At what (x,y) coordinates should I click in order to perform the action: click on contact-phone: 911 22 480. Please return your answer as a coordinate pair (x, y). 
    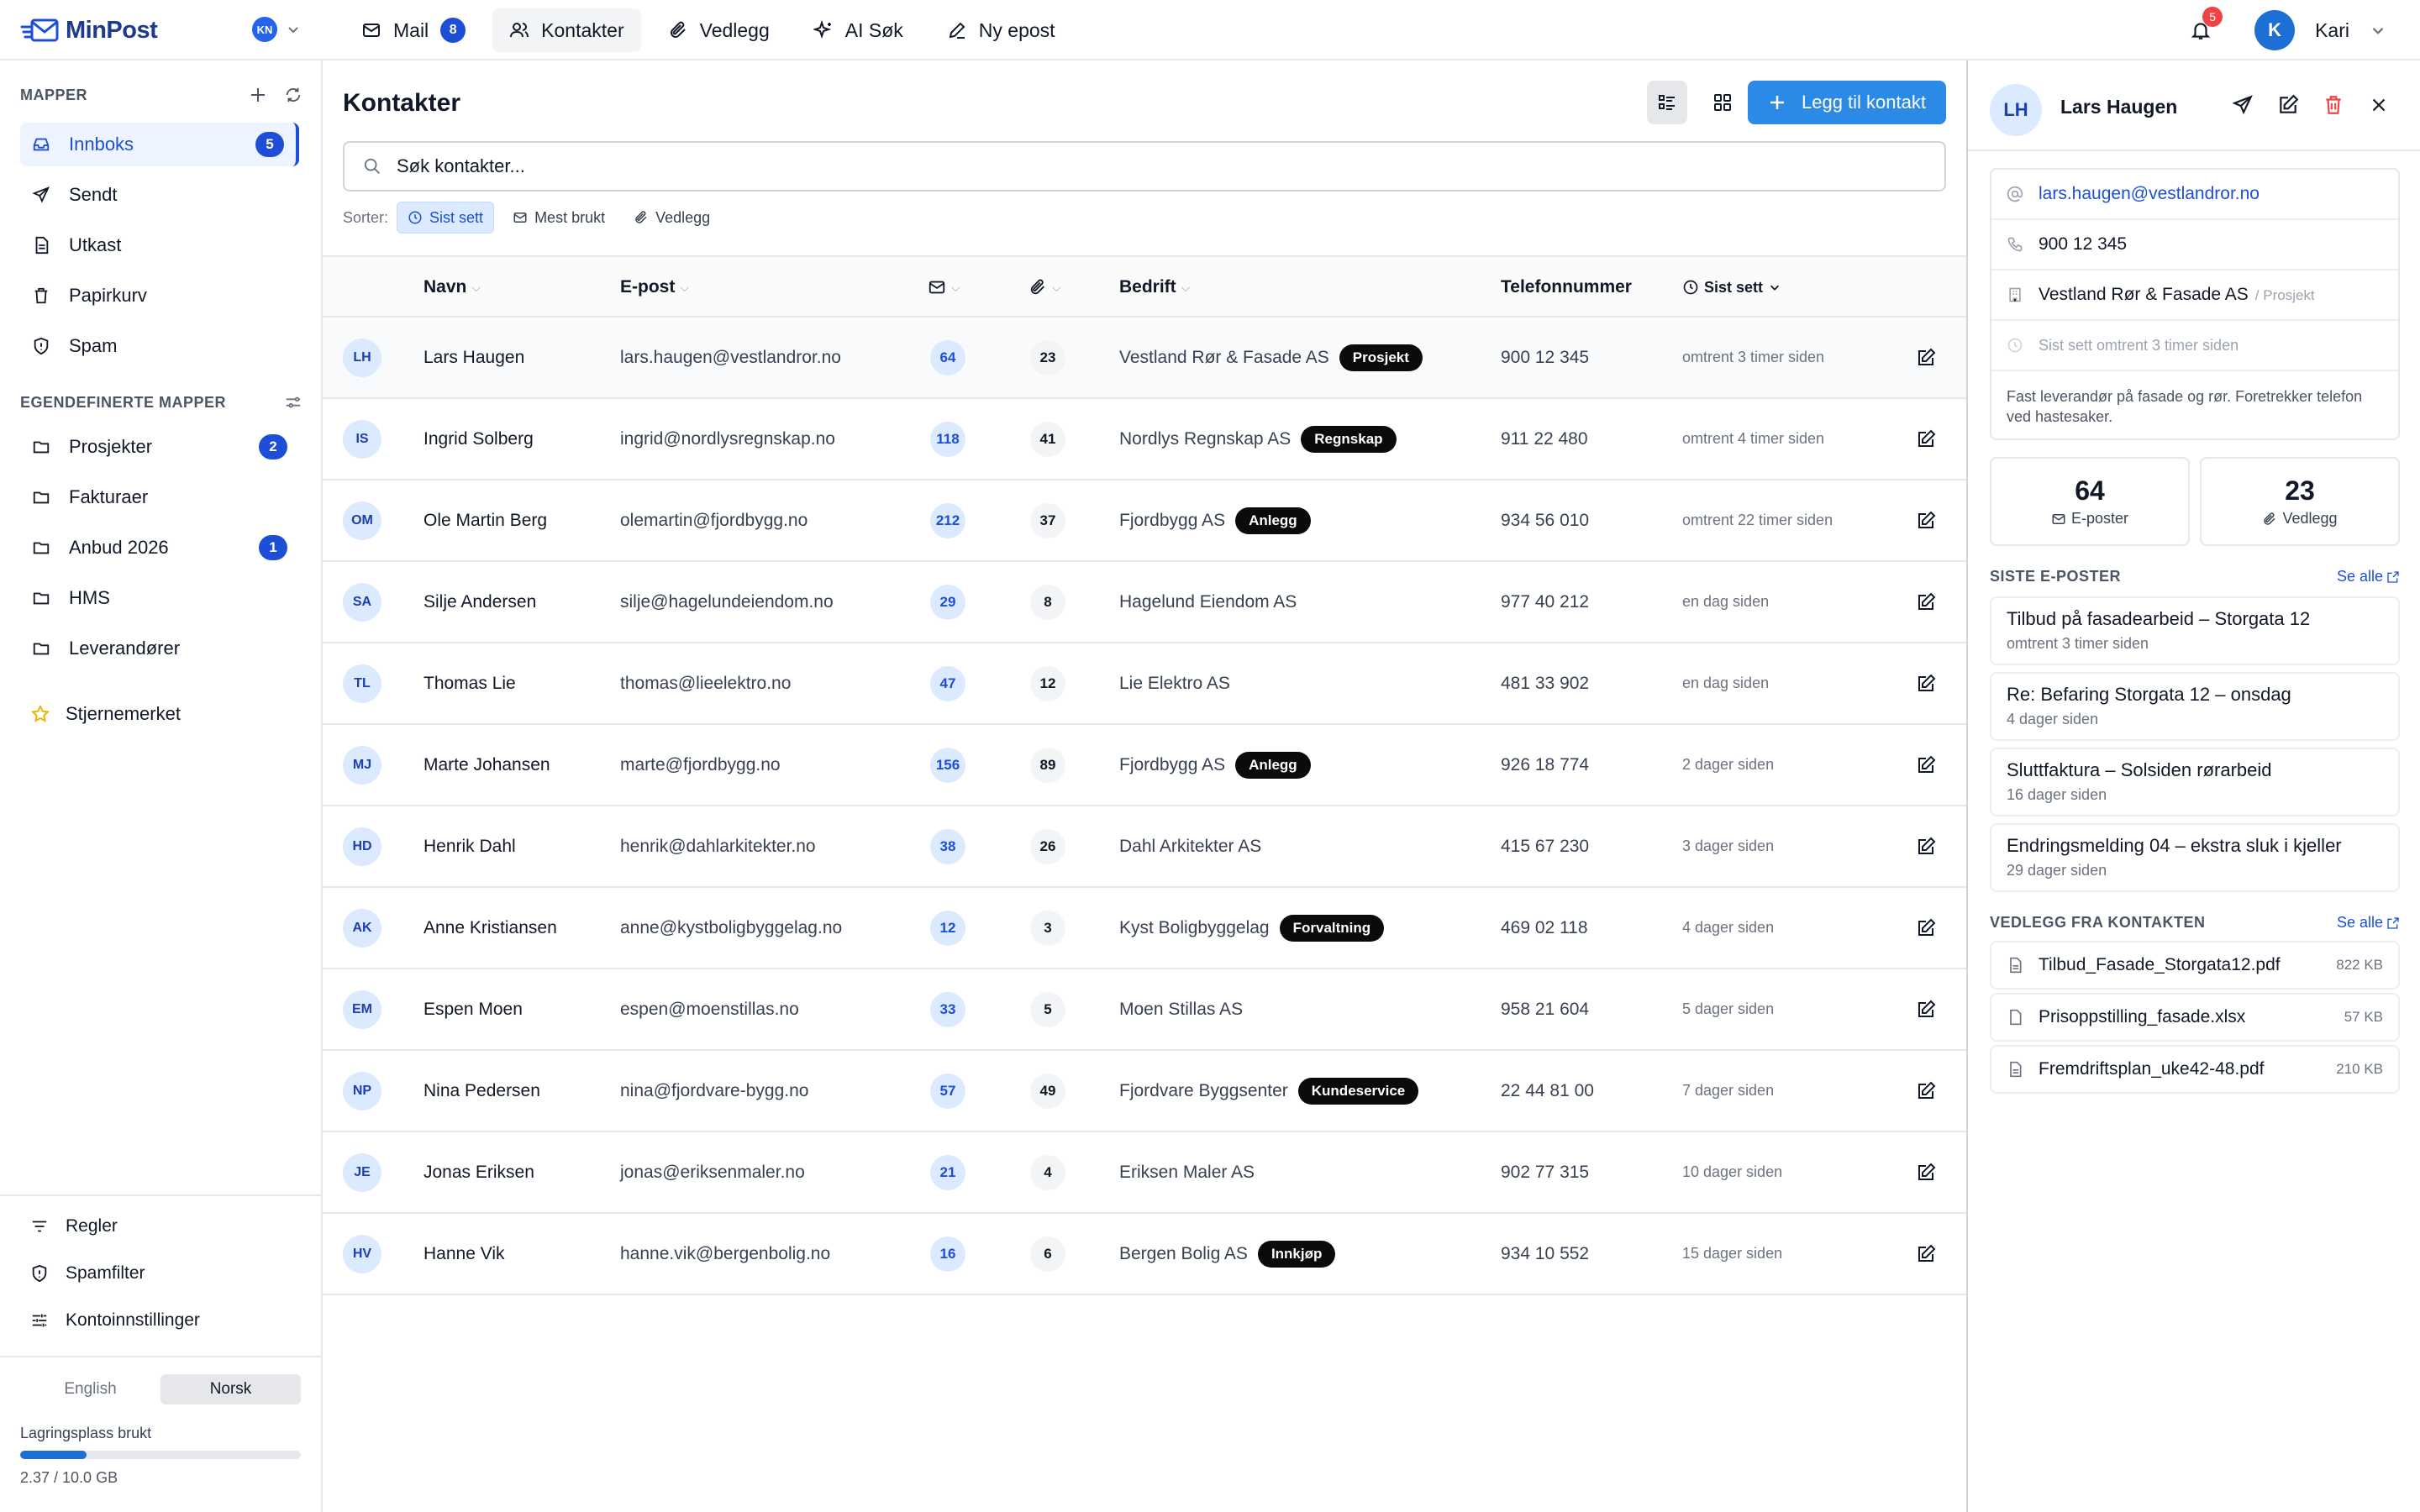
    Looking at the image, I should click on (1544, 439).